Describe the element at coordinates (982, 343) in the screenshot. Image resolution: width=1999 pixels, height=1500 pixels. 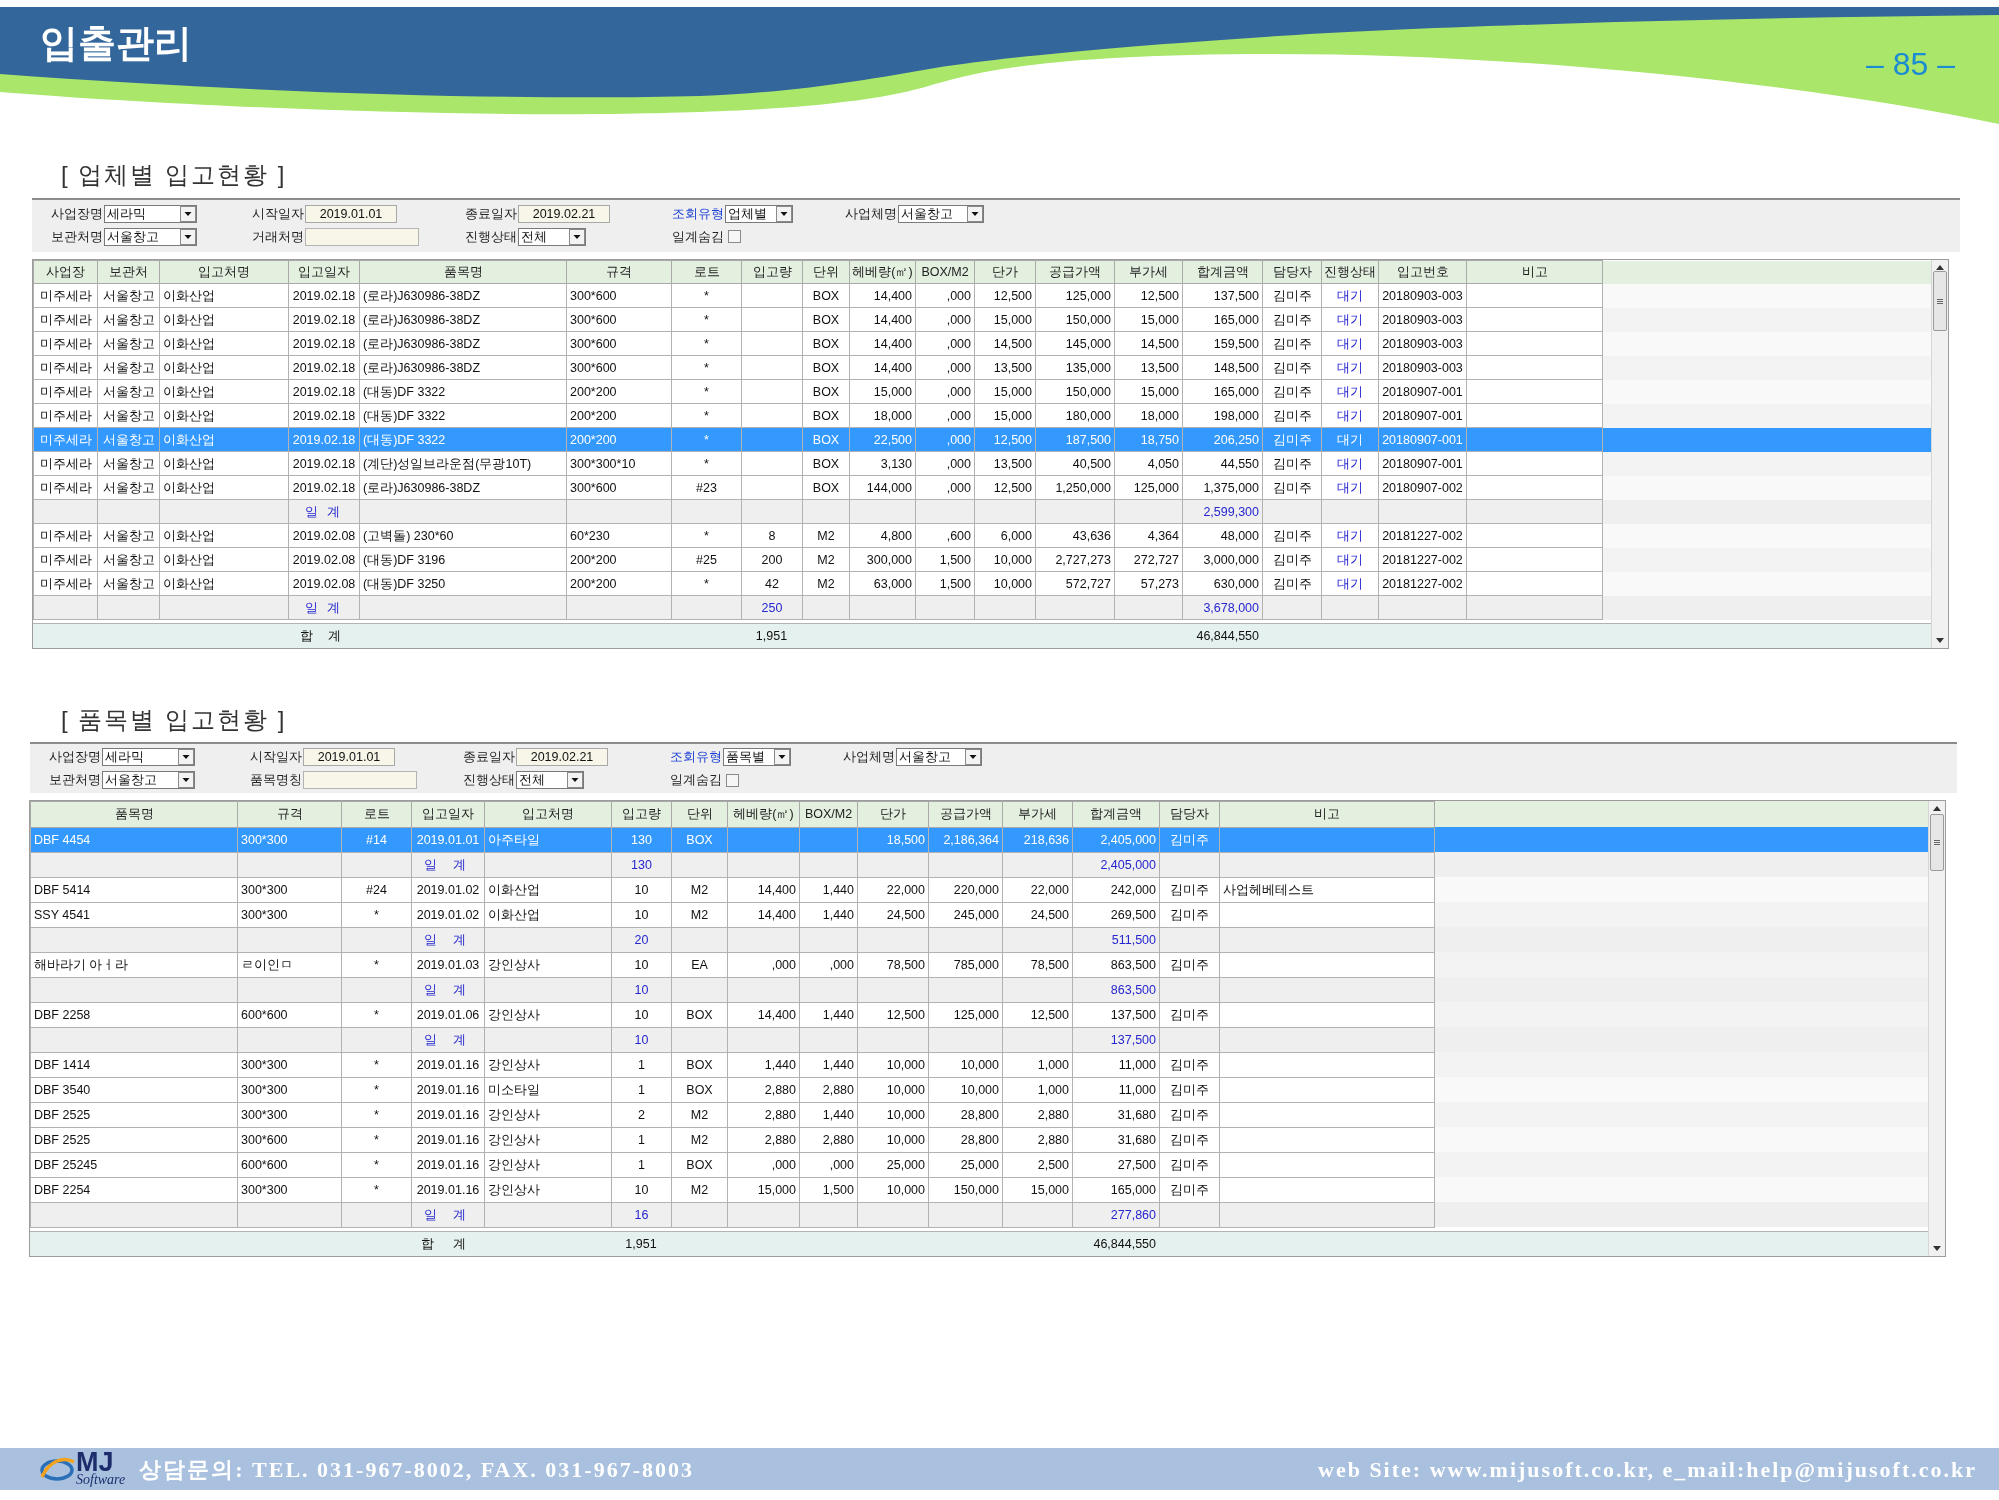
I see `table-row: 미주세라 서울창고 이화산업 2019.02.18 (로라)J630986-38DZ 300*600 * BOX 14,400 ,000 14,500 145,000 14,500 159,500 김미주 대기 20180903-003` at that location.